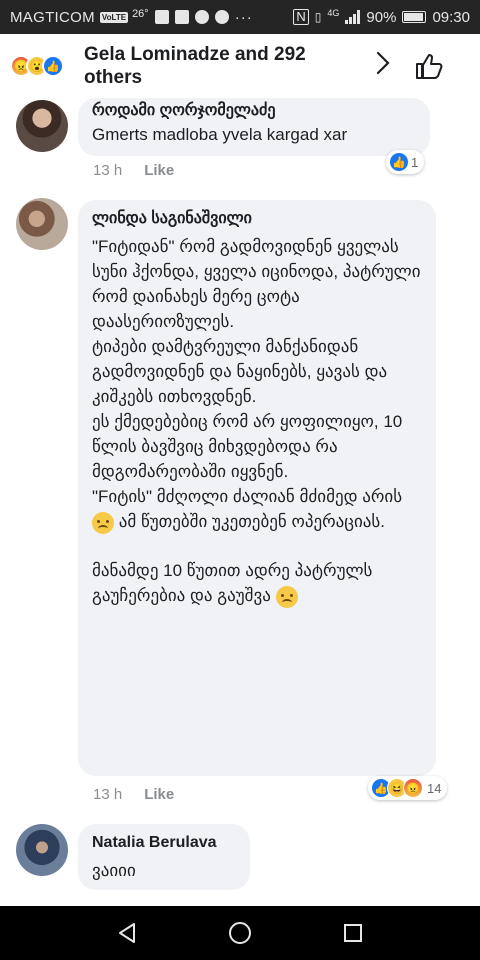 The image size is (480, 960). What do you see at coordinates (221, 17) in the screenshot?
I see `chat-notification-icon` at bounding box center [221, 17].